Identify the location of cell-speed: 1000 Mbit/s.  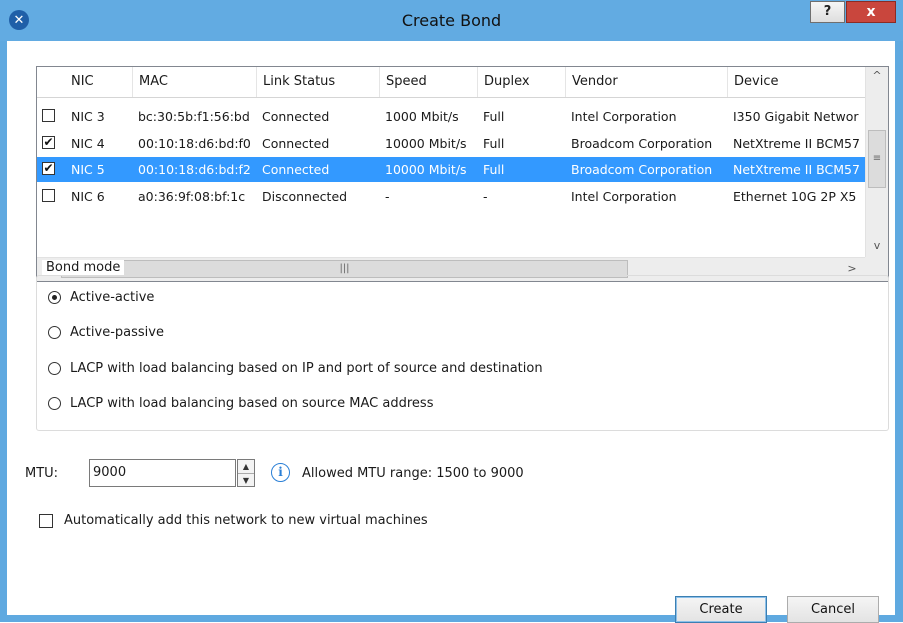
(422, 116).